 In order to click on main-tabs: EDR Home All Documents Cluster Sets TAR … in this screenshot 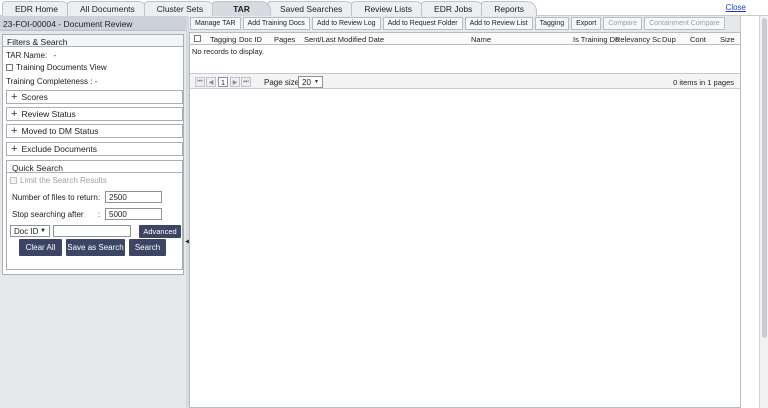, I will do `click(270, 8)`.